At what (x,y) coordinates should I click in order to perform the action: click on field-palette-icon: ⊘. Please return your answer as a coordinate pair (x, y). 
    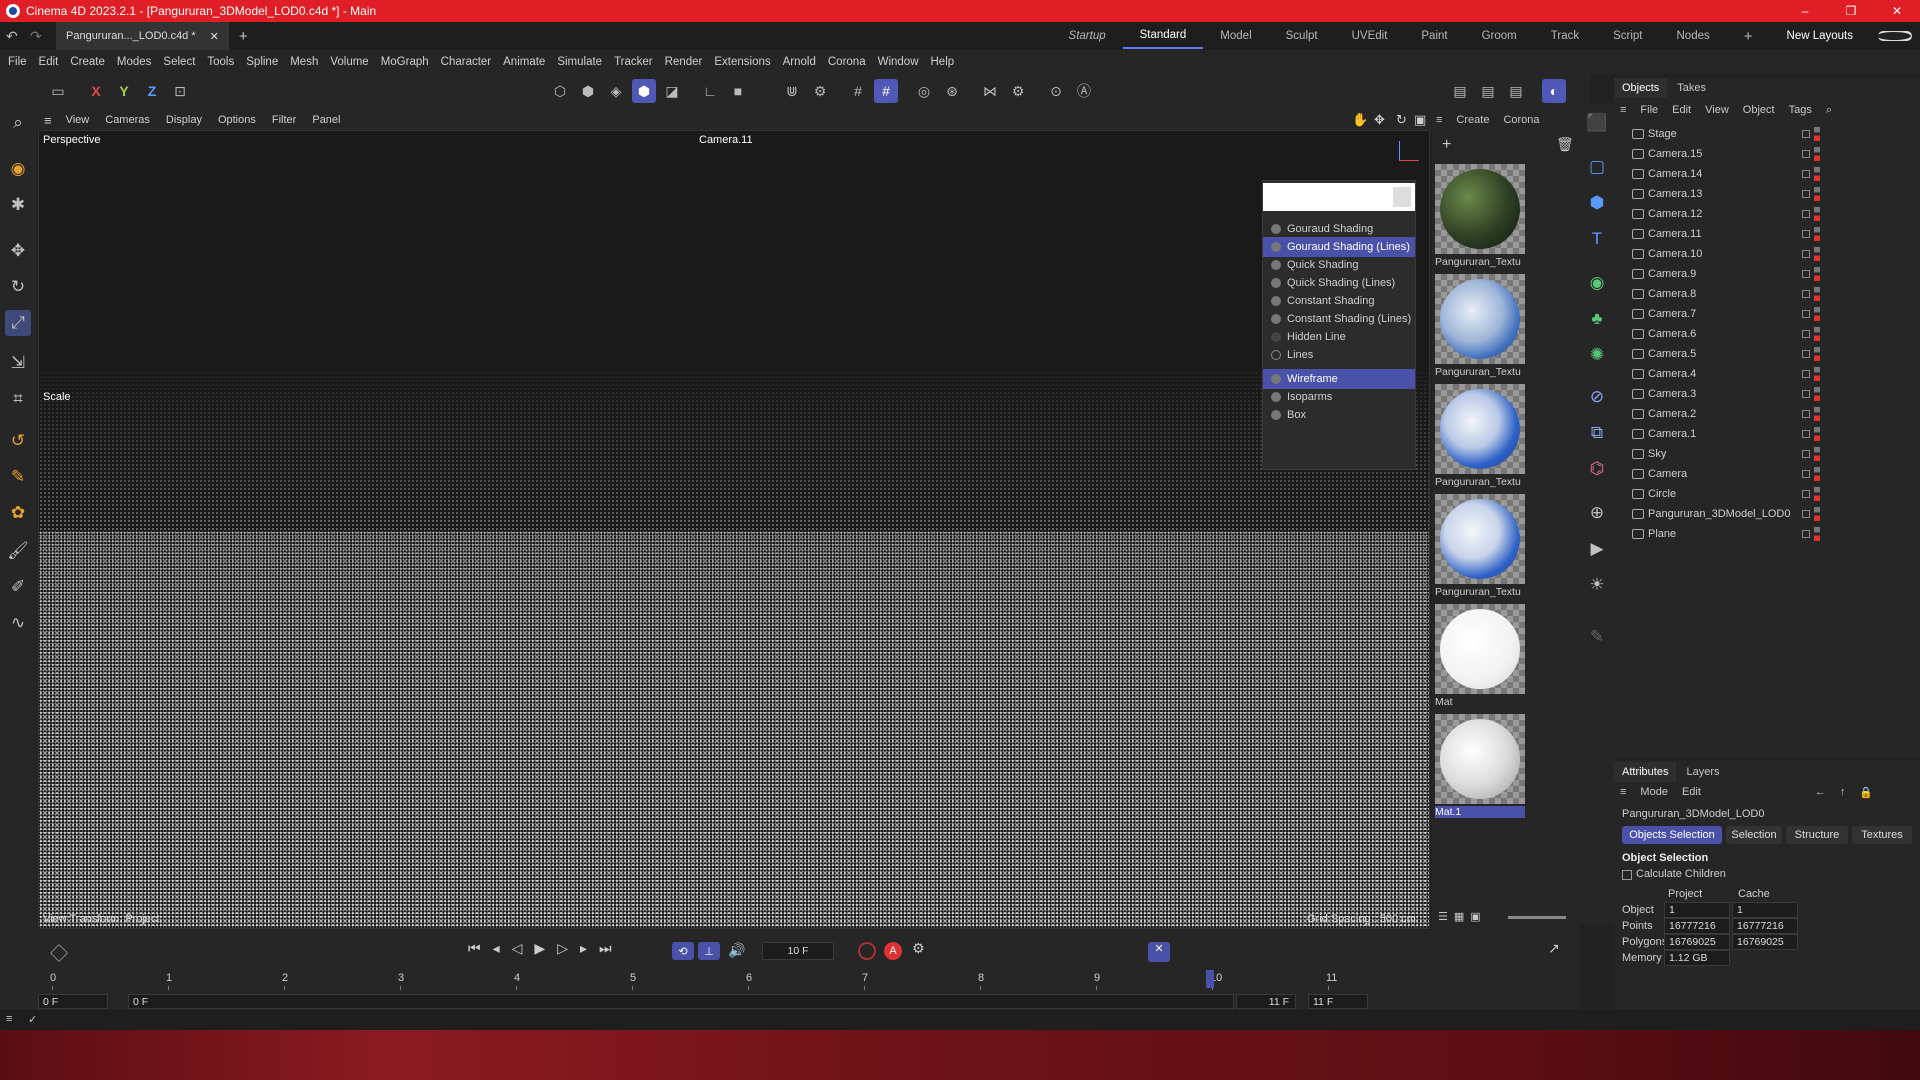
    Looking at the image, I should click on (1597, 397).